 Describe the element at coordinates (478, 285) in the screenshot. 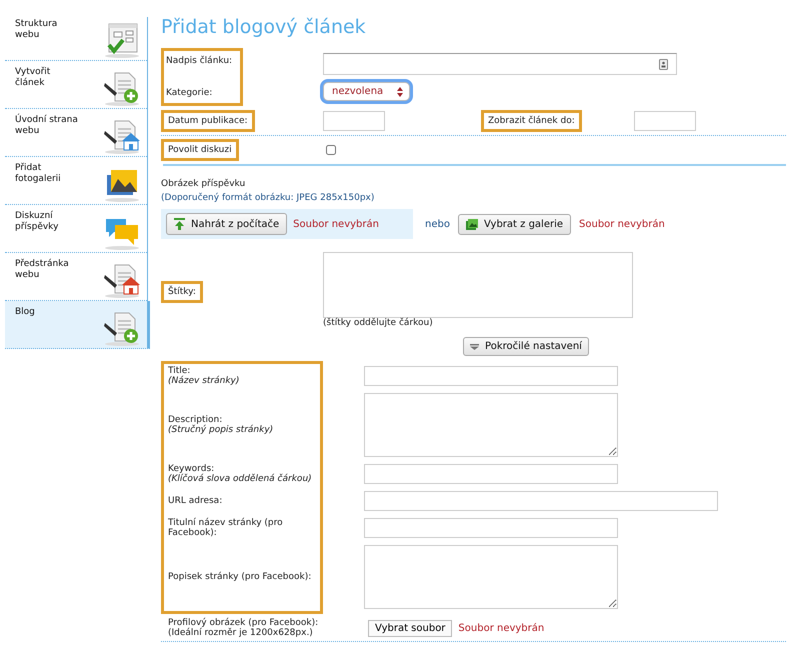

I see `tags-field` at that location.